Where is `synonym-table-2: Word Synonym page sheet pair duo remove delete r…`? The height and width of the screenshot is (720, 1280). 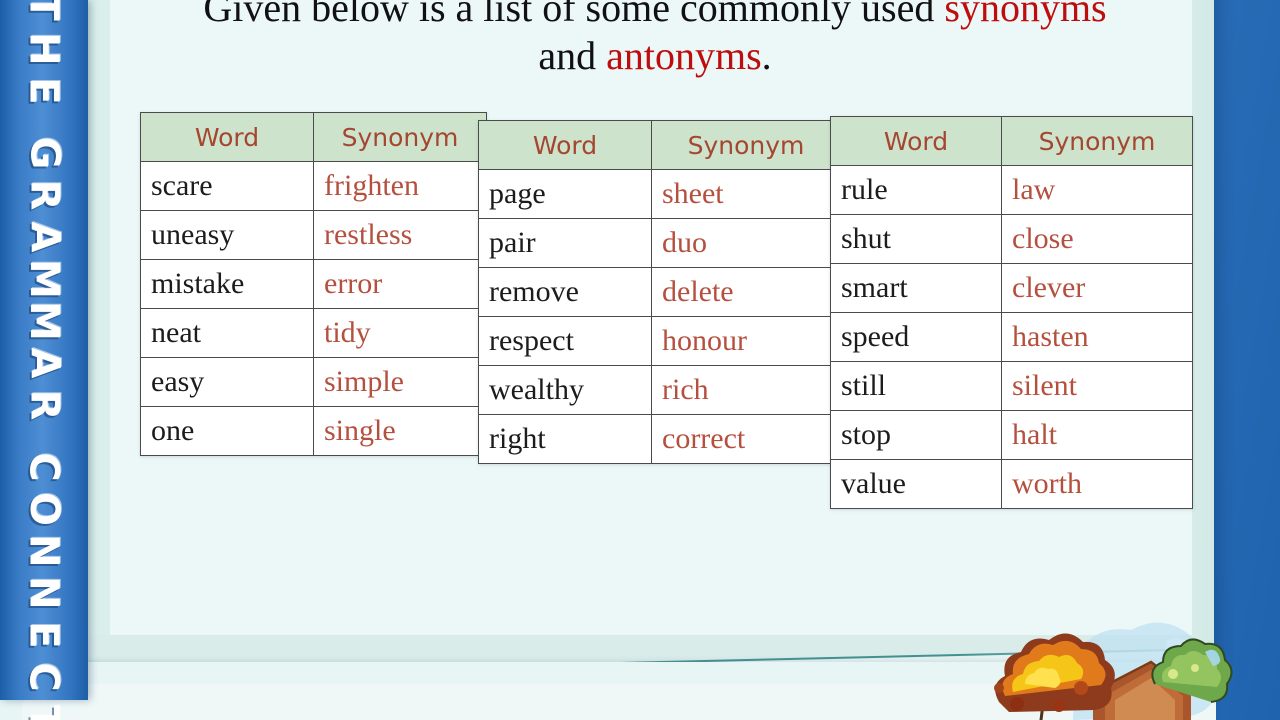
synonym-table-2: Word Synonym page sheet pair duo remove delete r… is located at coordinates (659, 292).